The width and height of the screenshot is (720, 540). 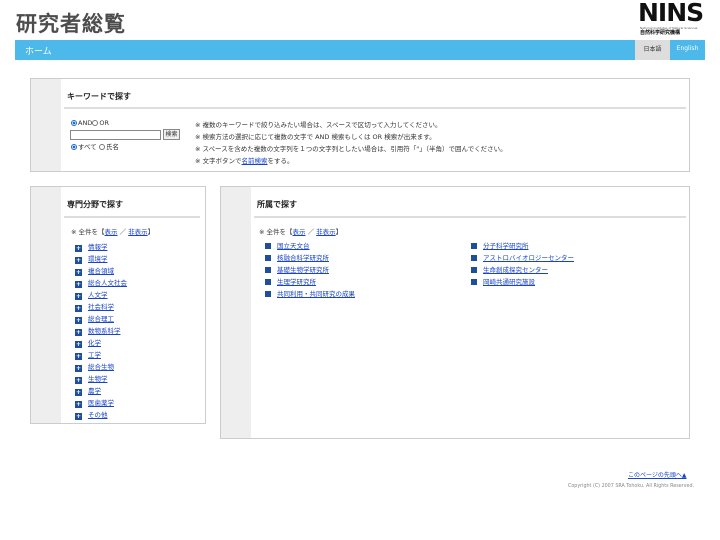 I want to click on list-item-link: 環境学, so click(x=98, y=259).